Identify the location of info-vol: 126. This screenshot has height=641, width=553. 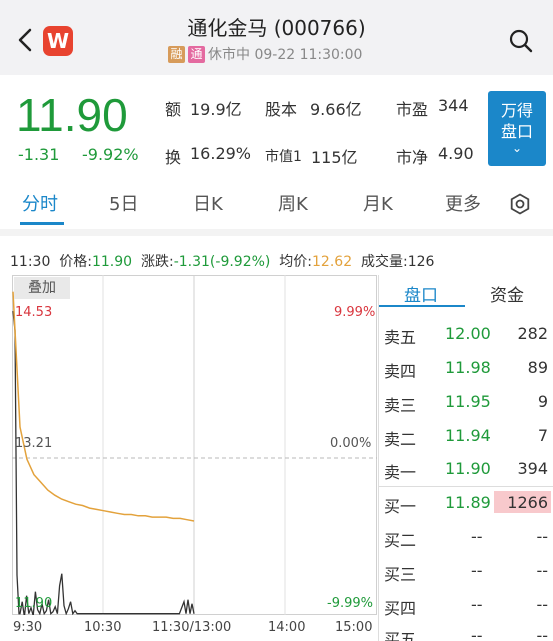
(421, 262).